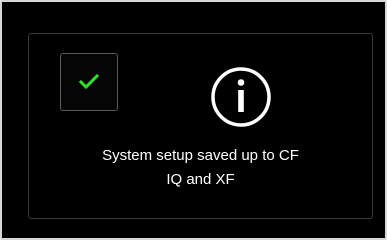  I want to click on confirm-button, so click(89, 82).